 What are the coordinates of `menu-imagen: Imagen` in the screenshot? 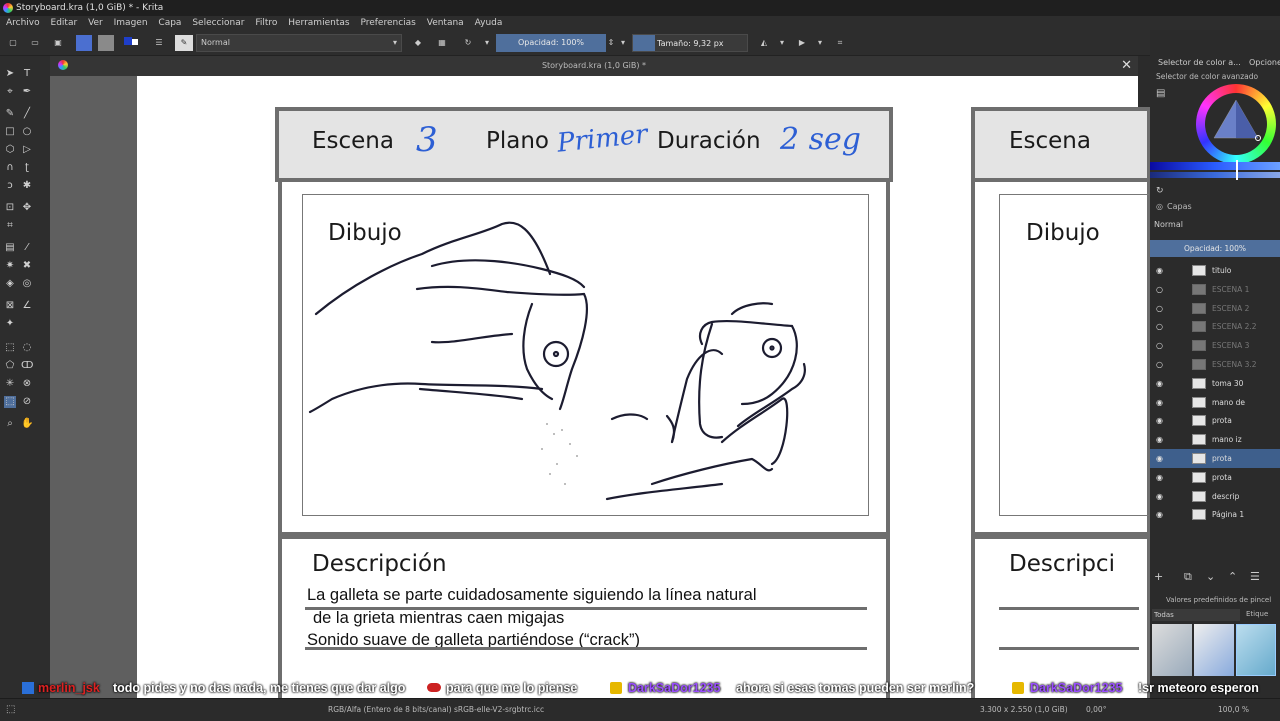 It's located at (131, 23).